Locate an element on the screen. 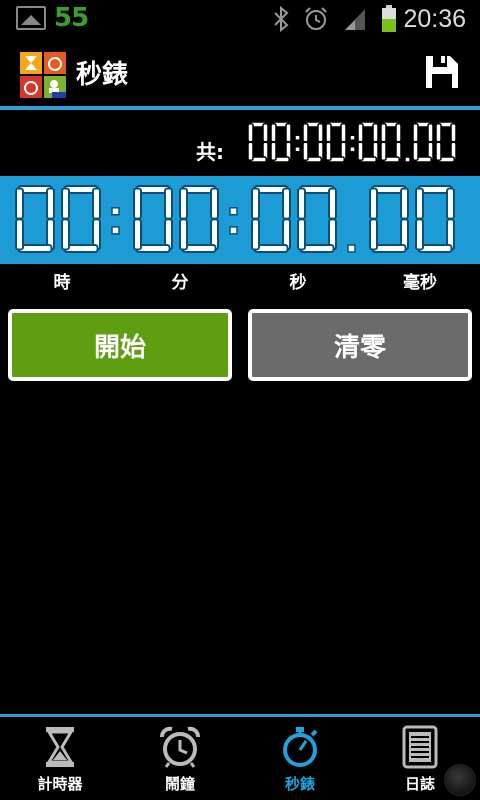 The width and height of the screenshot is (480, 800). tab-bar: 計時器 鬧鐘 秒錶 日誌 is located at coordinates (240, 758).